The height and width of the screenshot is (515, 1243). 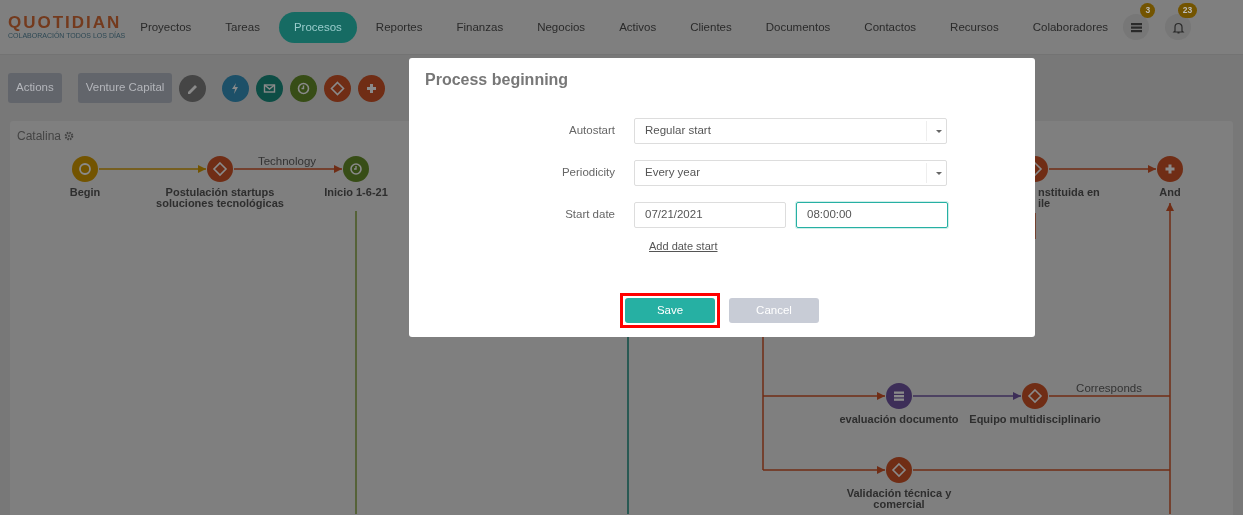 What do you see at coordinates (899, 419) in the screenshot?
I see `node-label: evaluación documento` at bounding box center [899, 419].